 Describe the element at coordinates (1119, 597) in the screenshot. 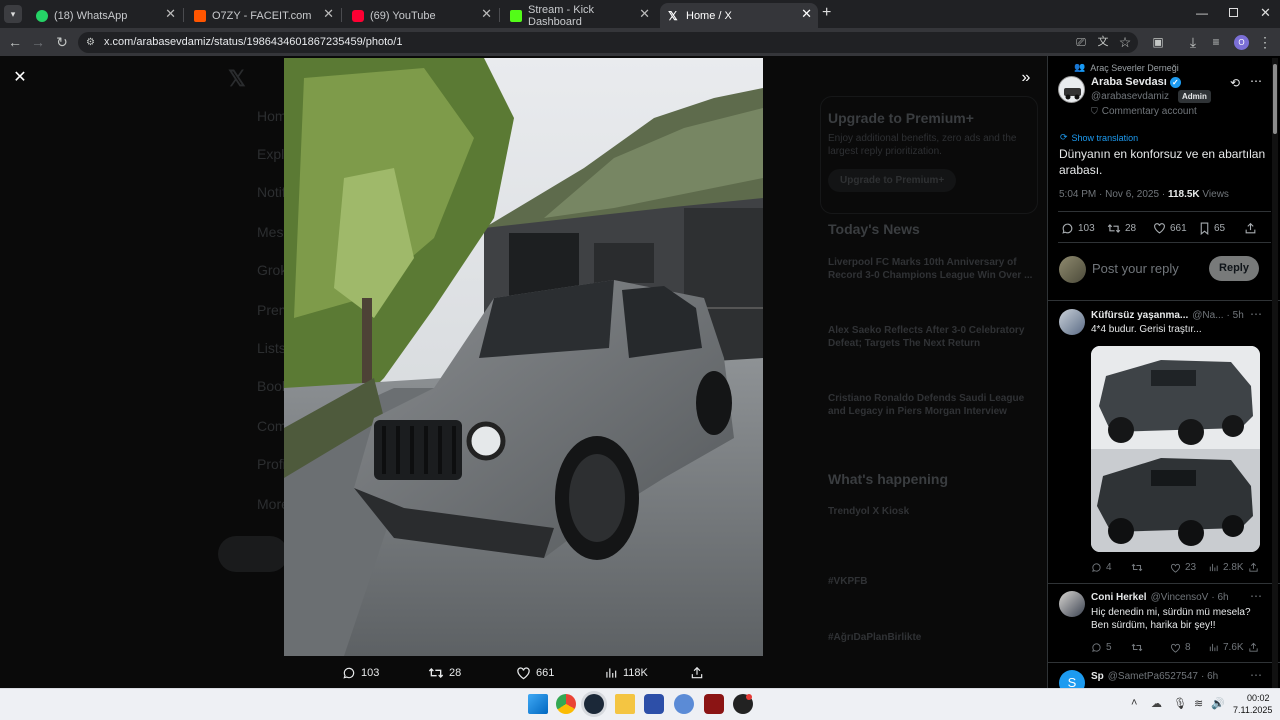

I see `reply-author-name: Coni Herkel` at that location.